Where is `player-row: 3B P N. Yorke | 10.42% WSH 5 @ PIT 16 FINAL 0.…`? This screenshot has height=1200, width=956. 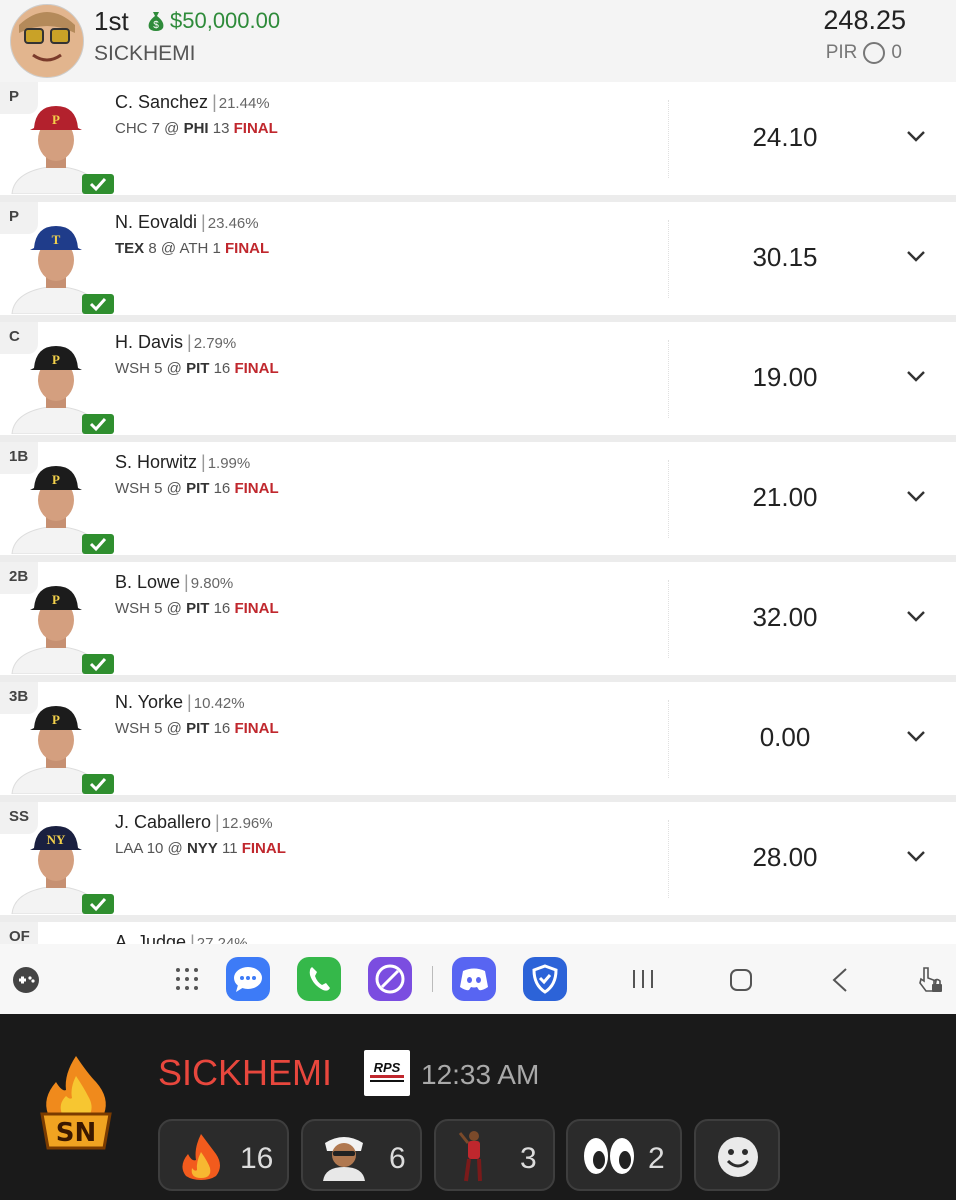
player-row: 3B P N. Yorke | 10.42% WSH 5 @ PIT 16 FINAL 0.… is located at coordinates (478, 738).